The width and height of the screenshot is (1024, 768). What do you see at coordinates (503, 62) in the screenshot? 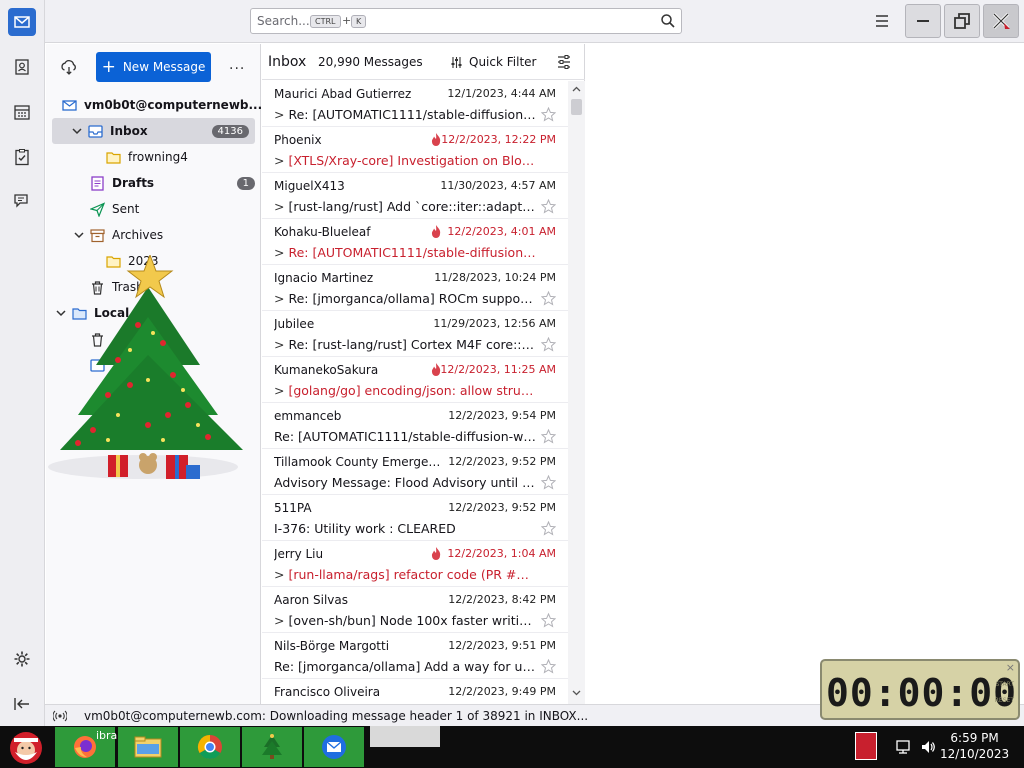
I see `quick-filter-label: Quick Filter` at bounding box center [503, 62].